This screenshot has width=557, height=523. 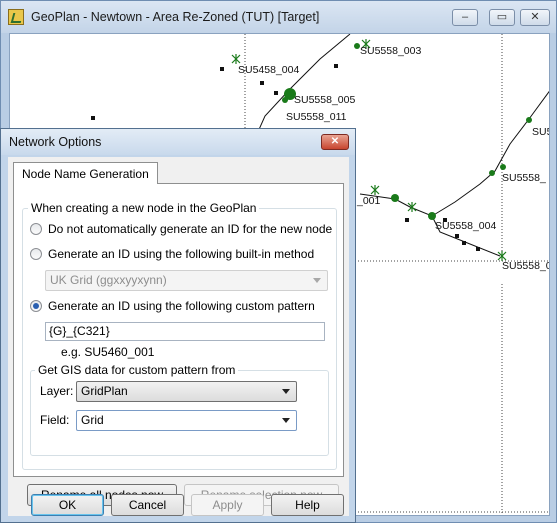 I want to click on field-label: Field:, so click(x=55, y=420).